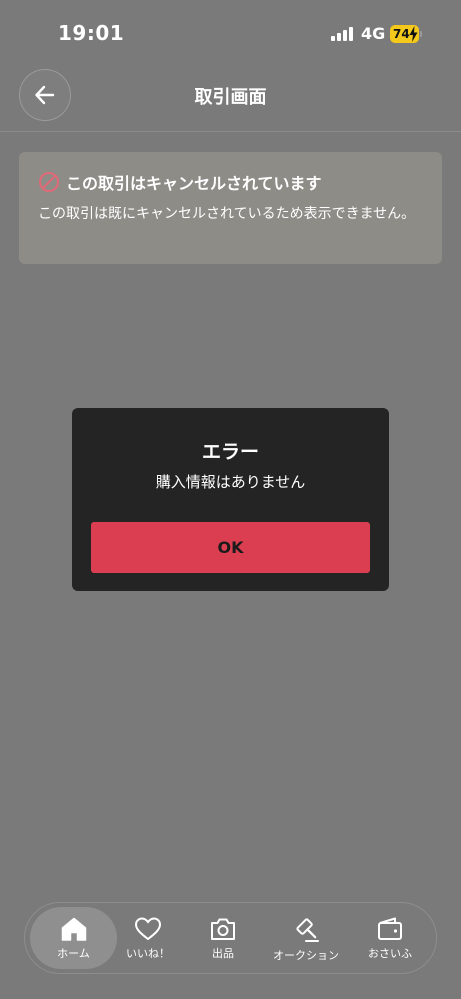  I want to click on header: 取引画面, so click(230, 99).